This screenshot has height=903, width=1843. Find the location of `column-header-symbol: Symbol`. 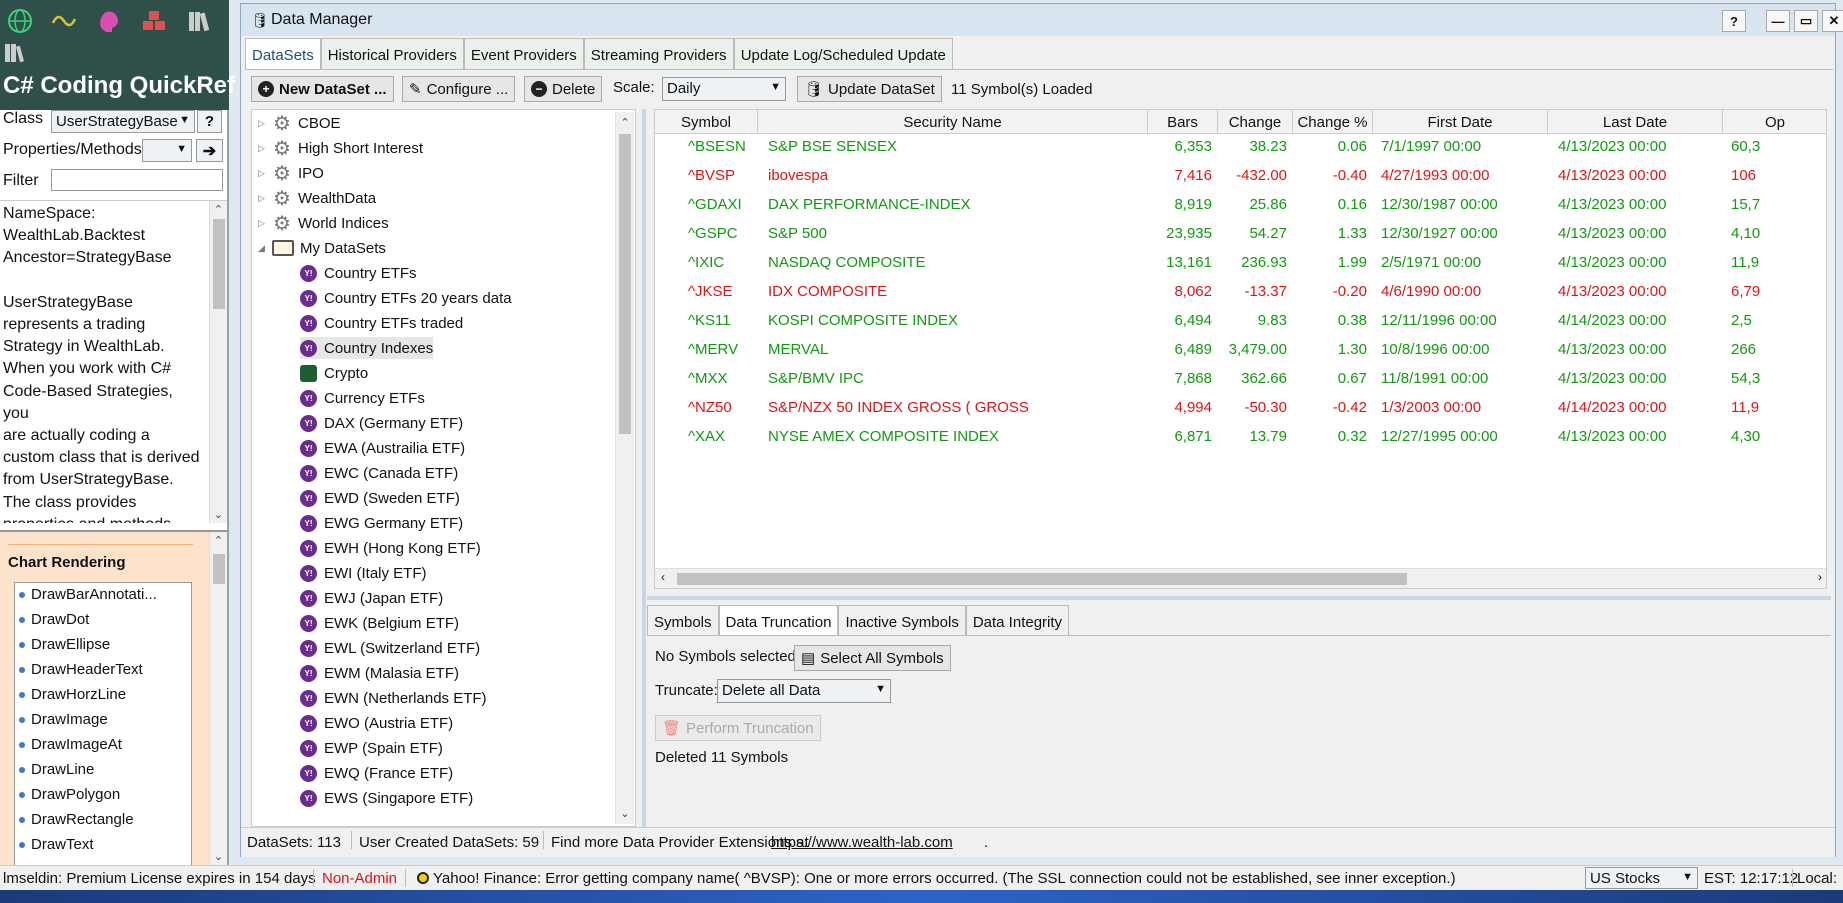

column-header-symbol: Symbol is located at coordinates (706, 122).